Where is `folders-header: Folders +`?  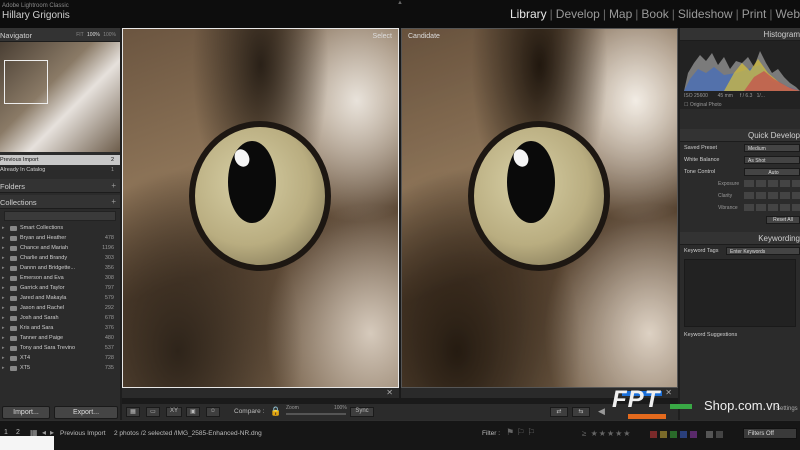 folders-header: Folders + is located at coordinates (60, 186).